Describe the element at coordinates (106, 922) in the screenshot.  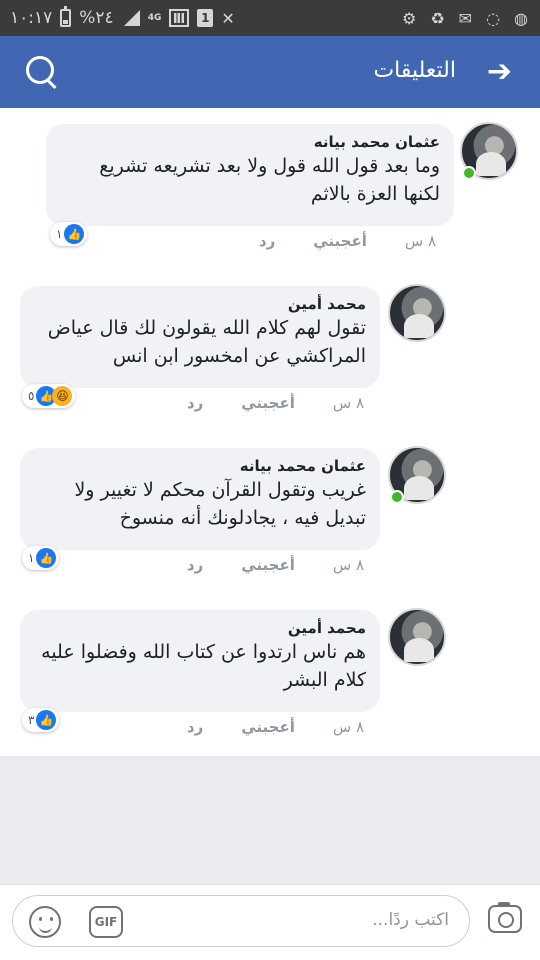
I see `gif-button: GIF` at that location.